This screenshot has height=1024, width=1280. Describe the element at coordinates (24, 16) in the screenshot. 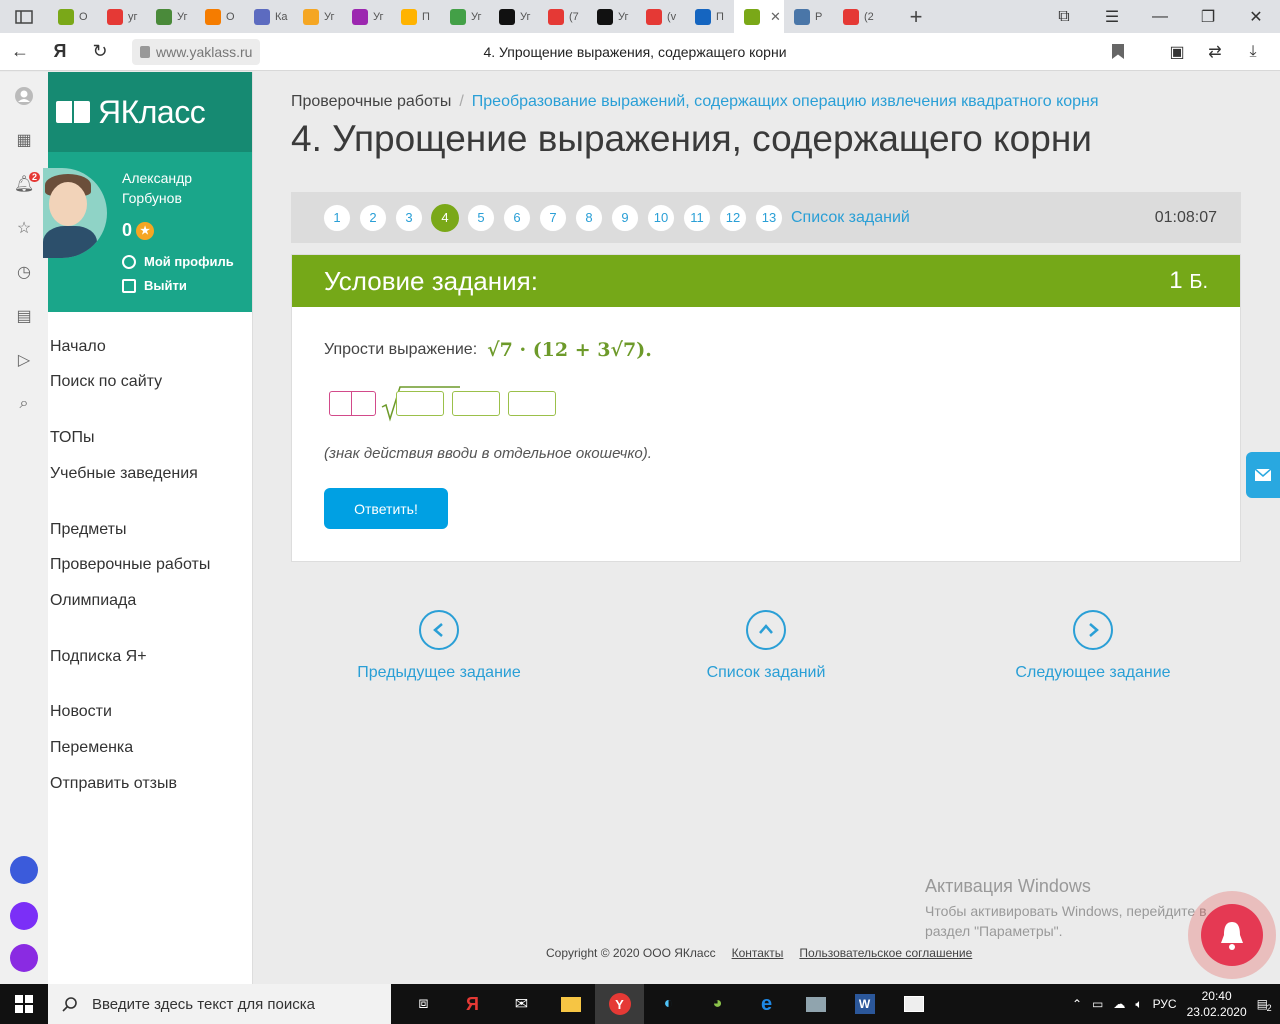

I see `sidebar-toggle-icon` at that location.